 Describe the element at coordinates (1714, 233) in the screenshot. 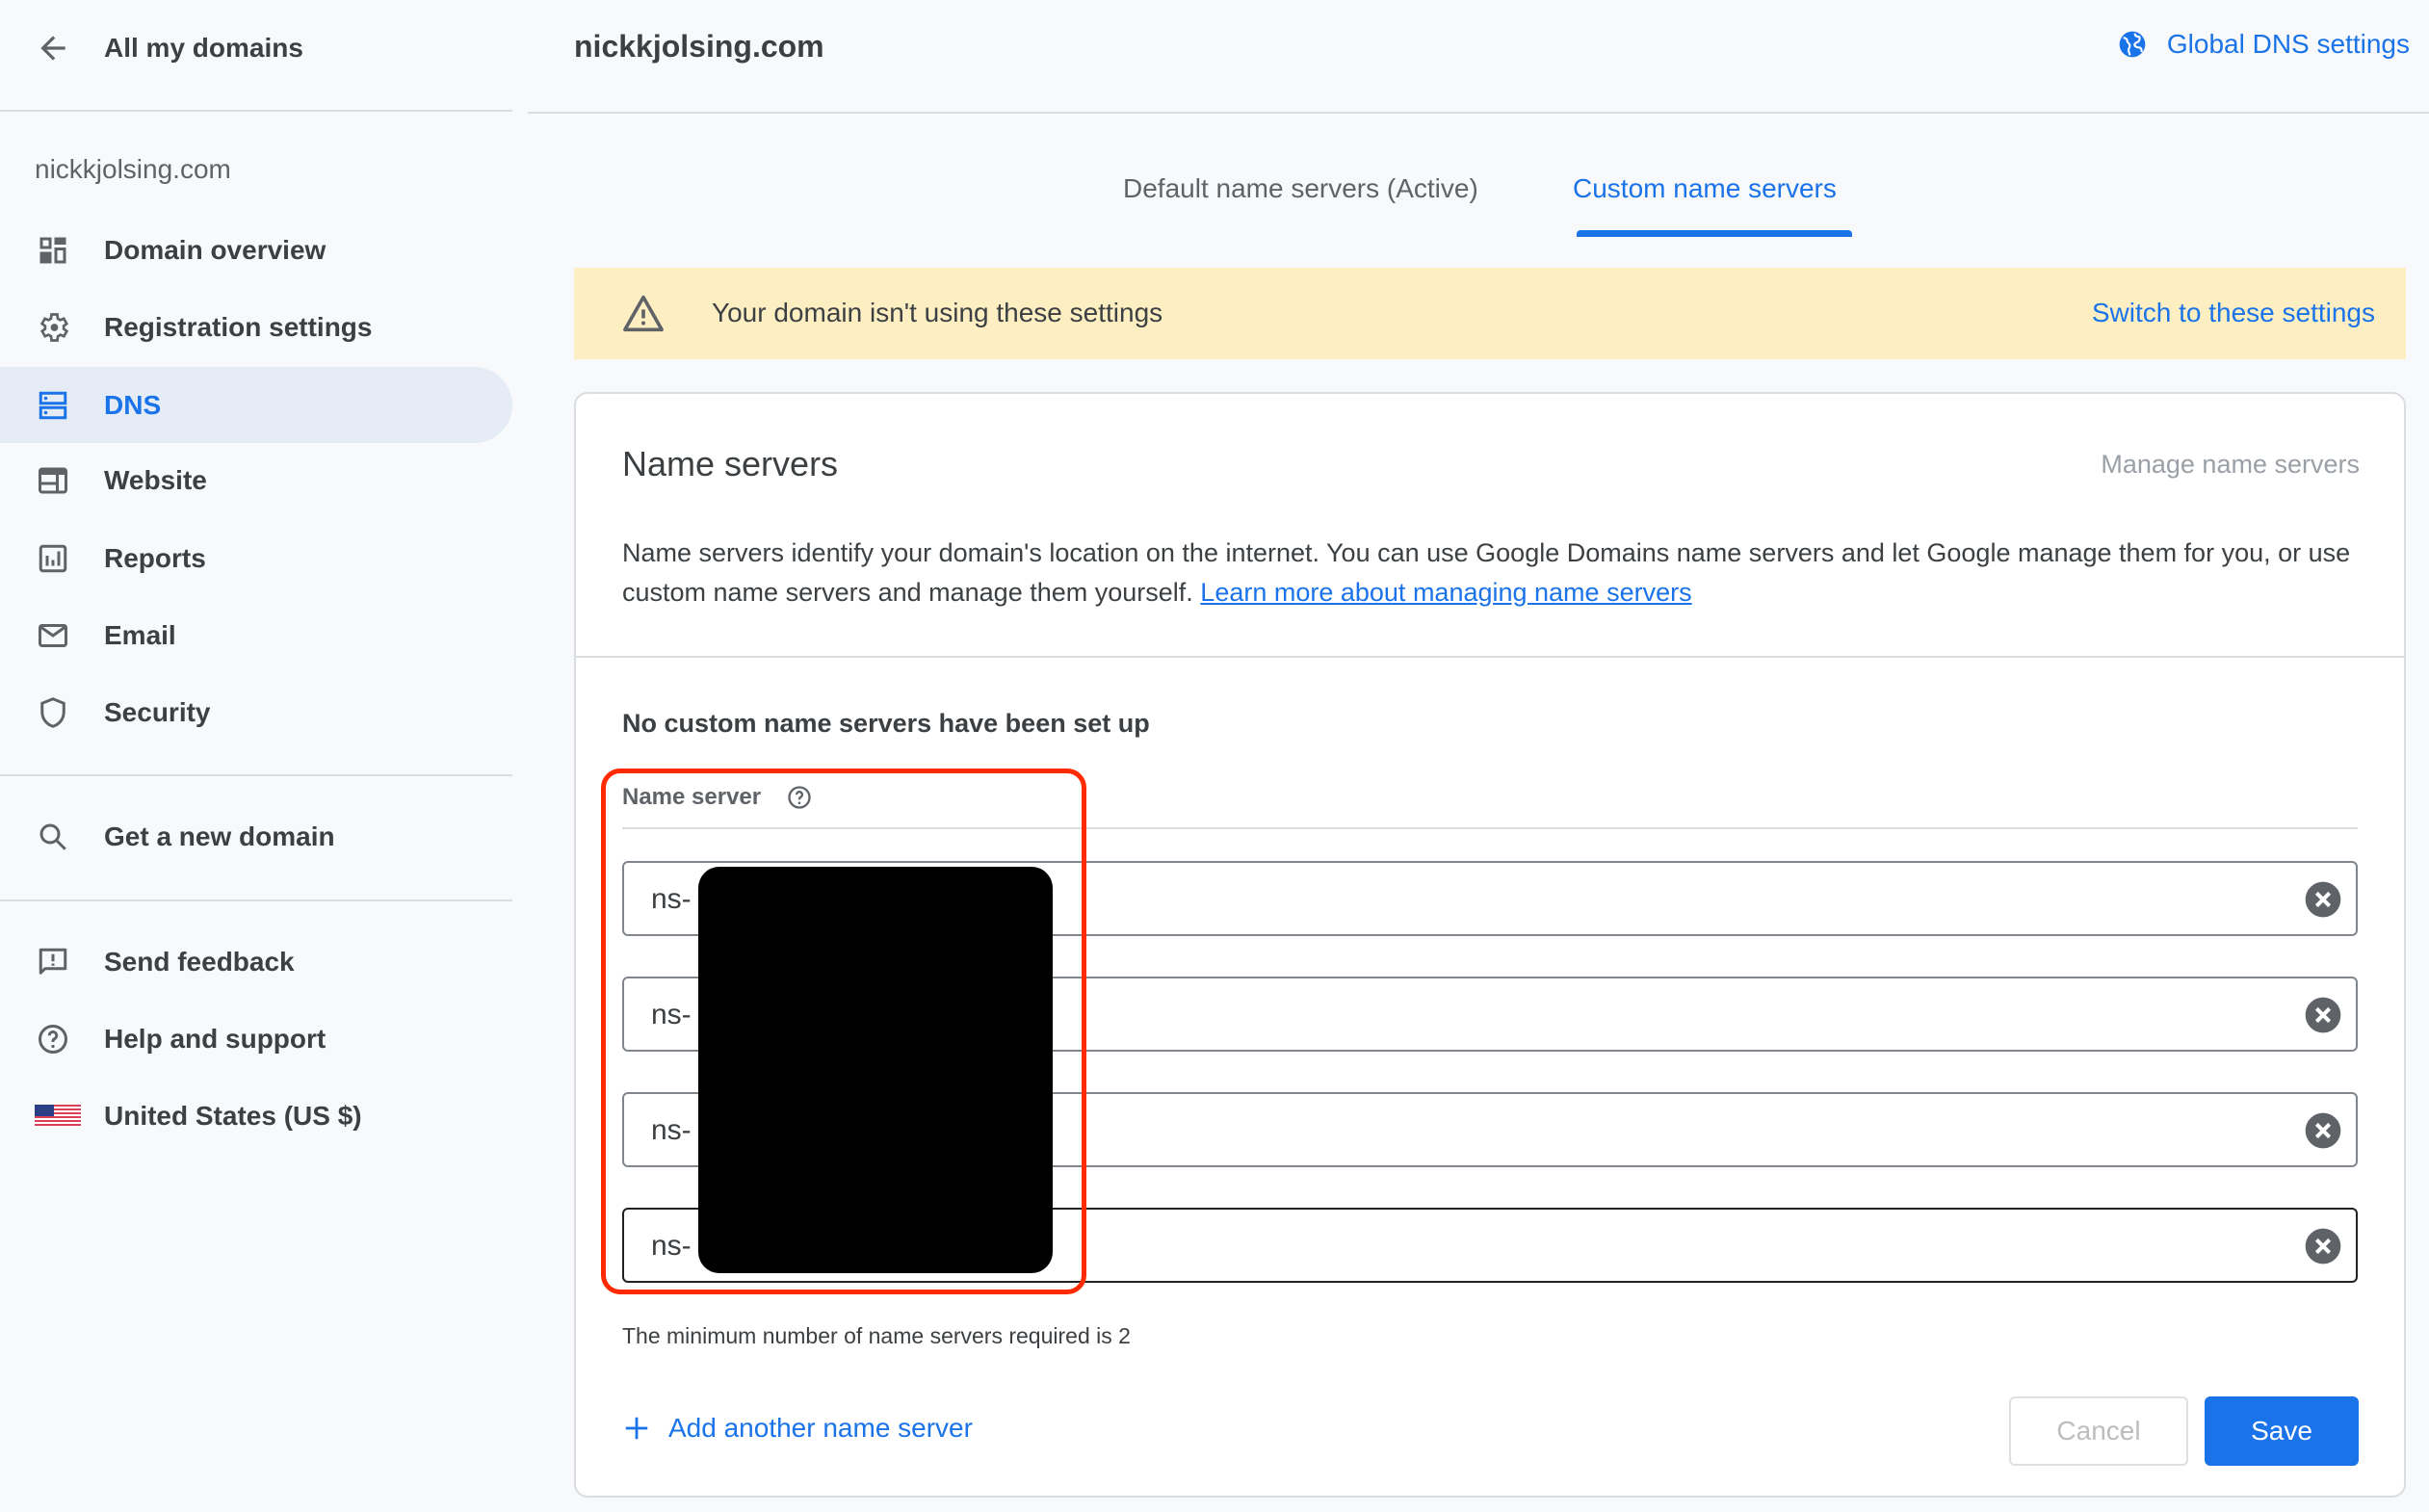

I see `active-tab-indicator` at that location.